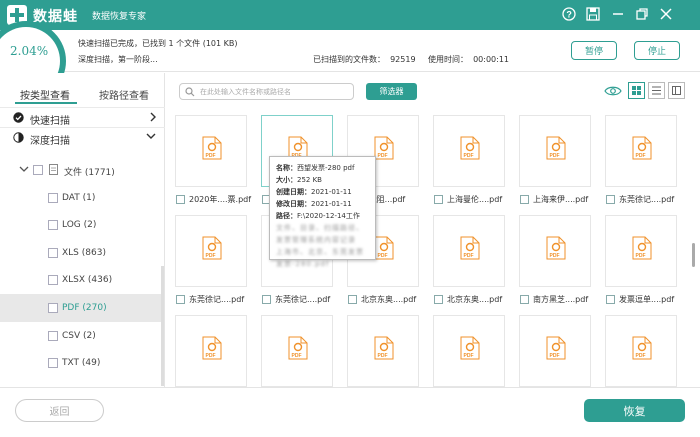 This screenshot has width=700, height=437. I want to click on tree-item-pdf: PDF (270), so click(82, 308).